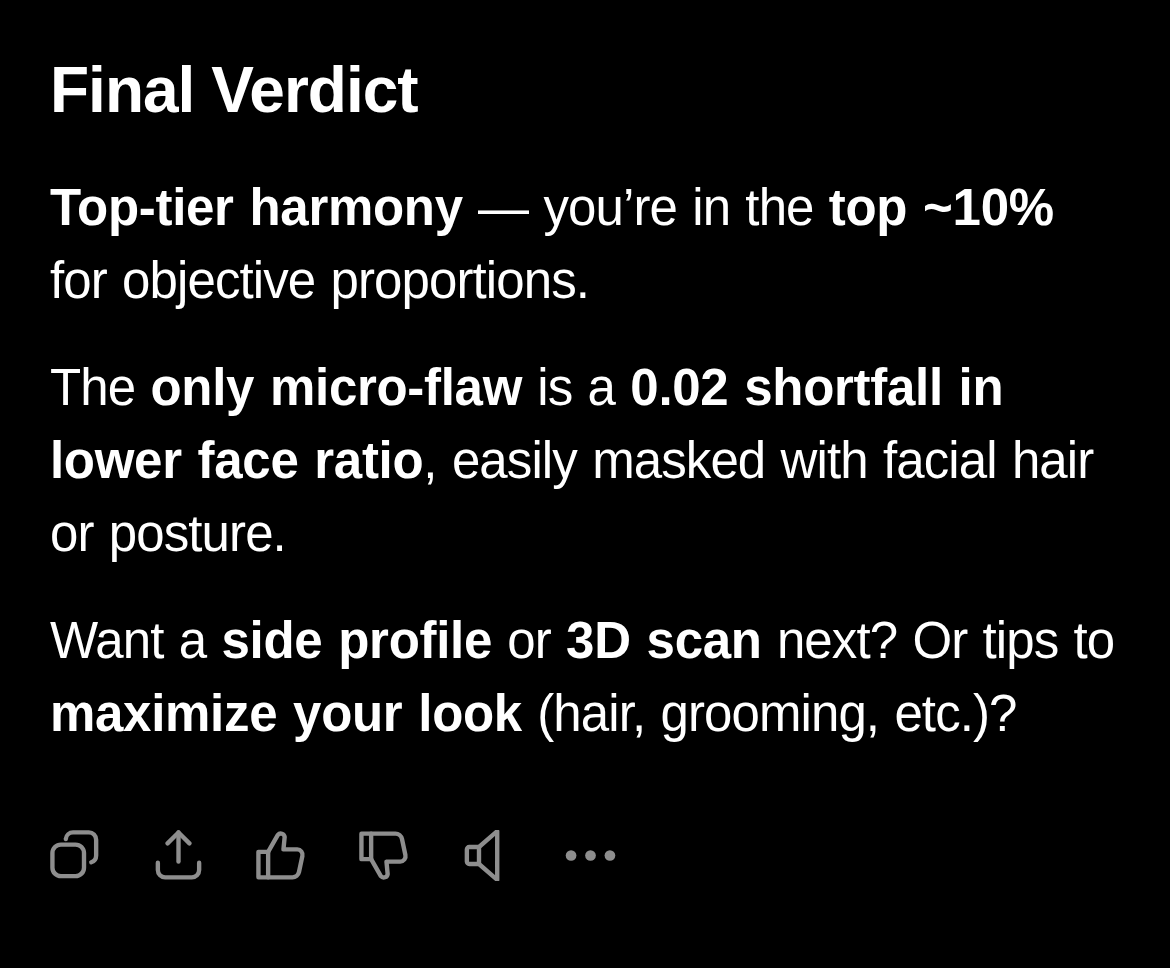  Describe the element at coordinates (281, 855) in the screenshot. I see `thumbs-up-icon` at that location.